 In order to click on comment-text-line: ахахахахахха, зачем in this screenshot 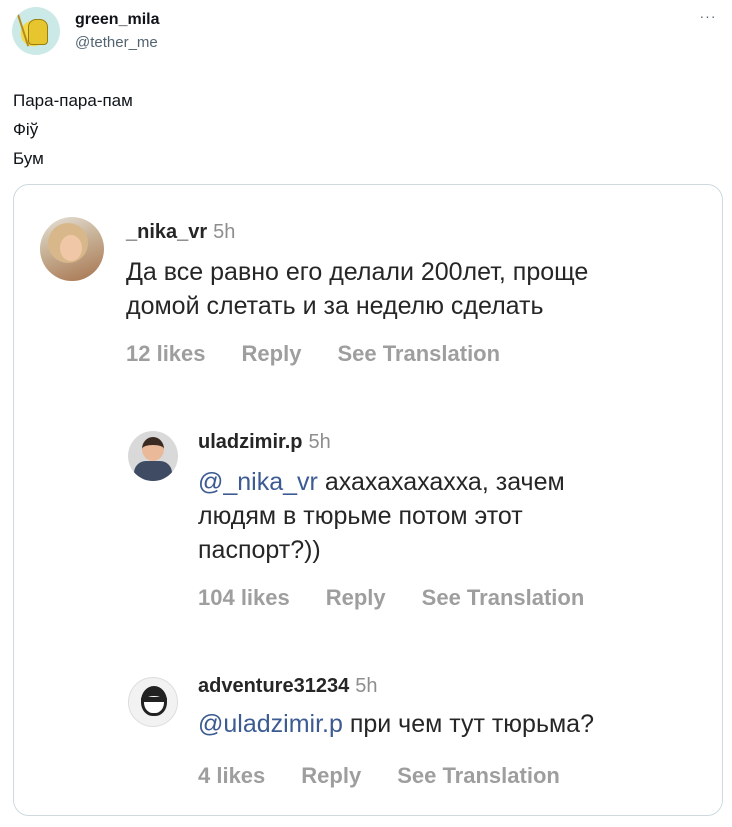, I will do `click(441, 482)`.